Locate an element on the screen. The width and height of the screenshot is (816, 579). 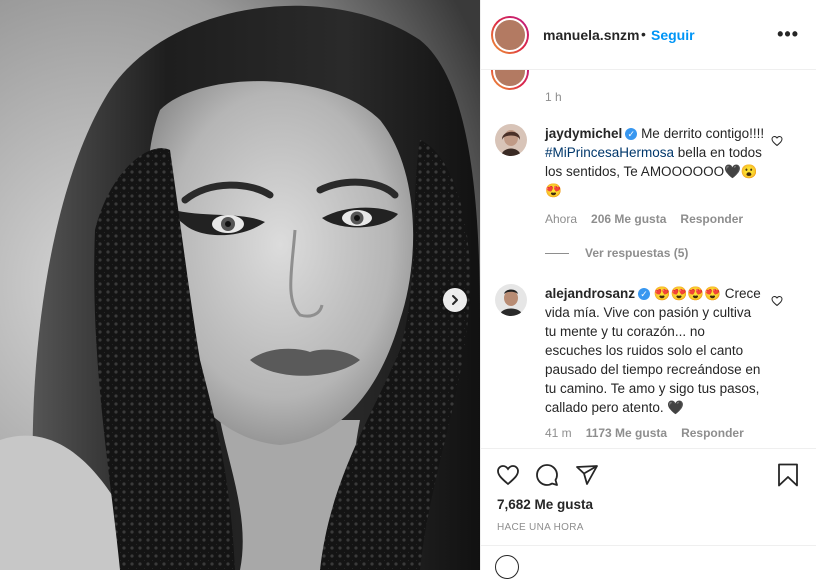
comment-likes: 206 Me gusta is located at coordinates (628, 219).